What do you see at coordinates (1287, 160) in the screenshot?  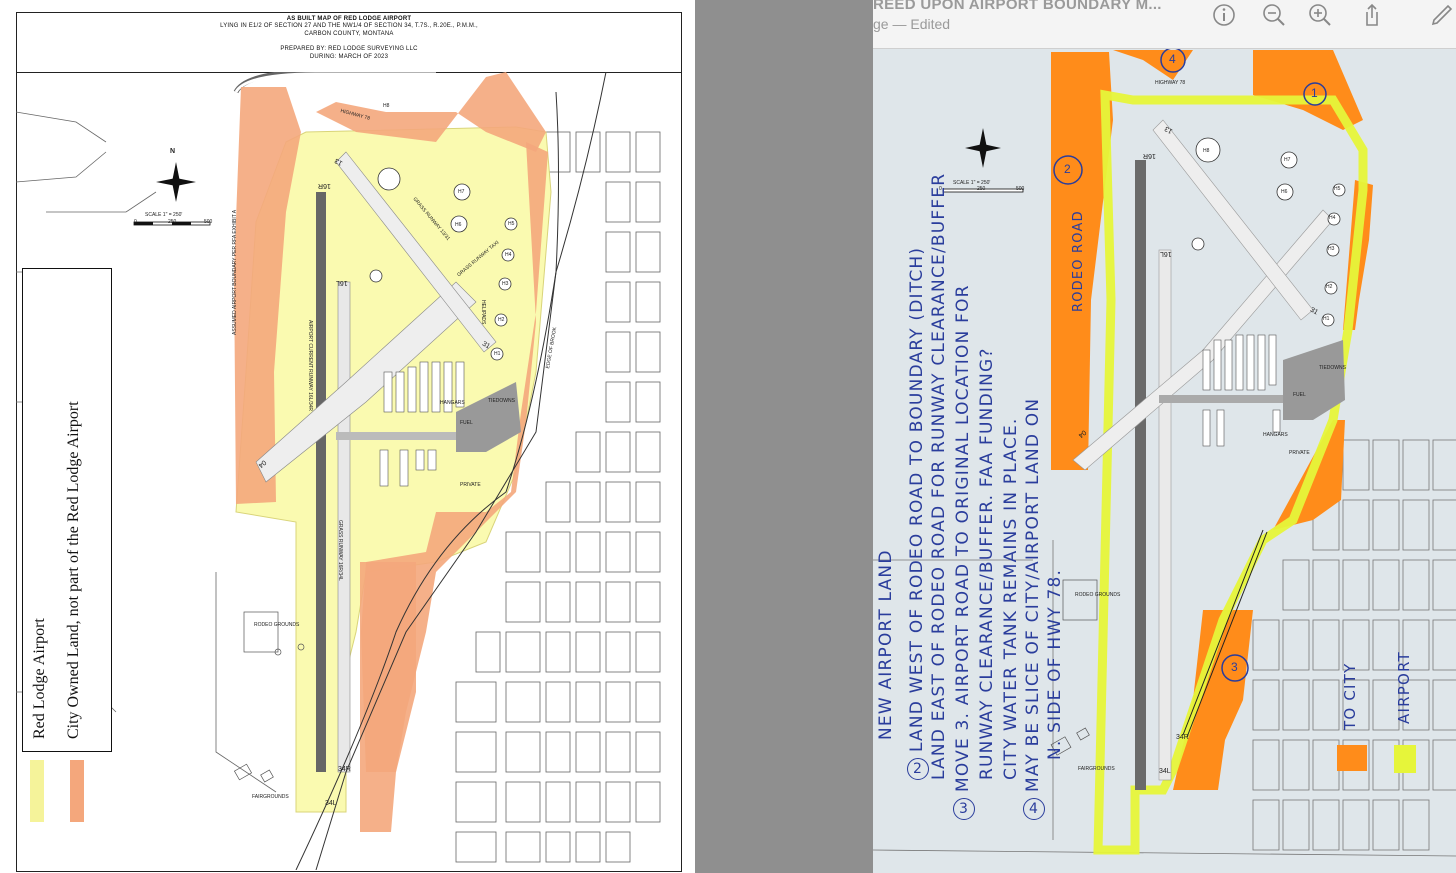 I see `right-heli-label: H7` at bounding box center [1287, 160].